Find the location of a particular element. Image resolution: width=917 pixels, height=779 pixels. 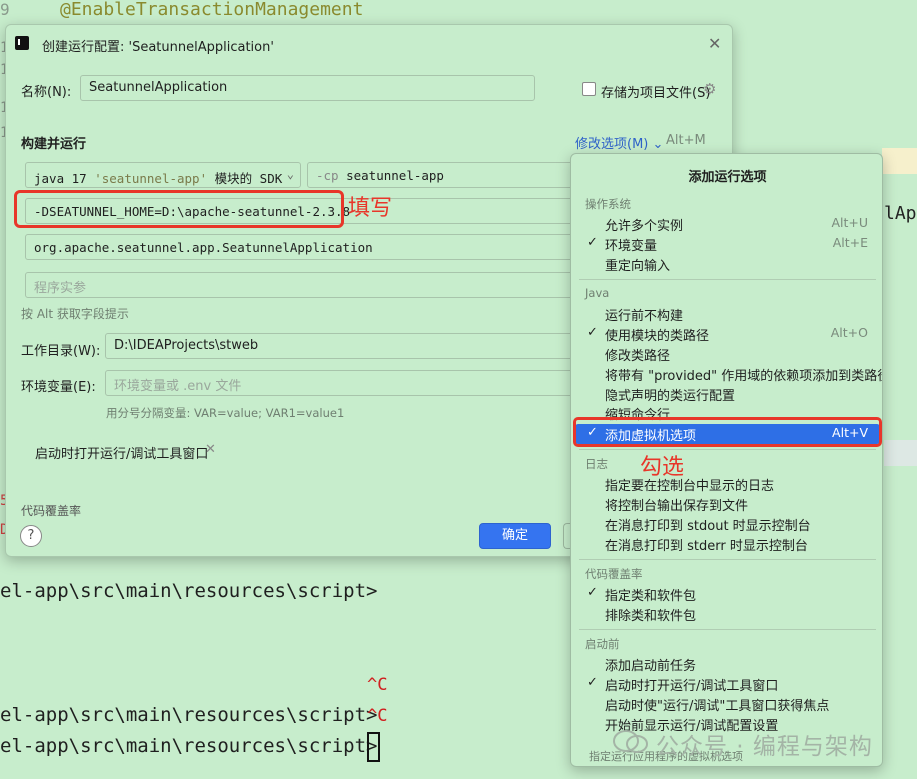

group-log: 日志 is located at coordinates (596, 464).